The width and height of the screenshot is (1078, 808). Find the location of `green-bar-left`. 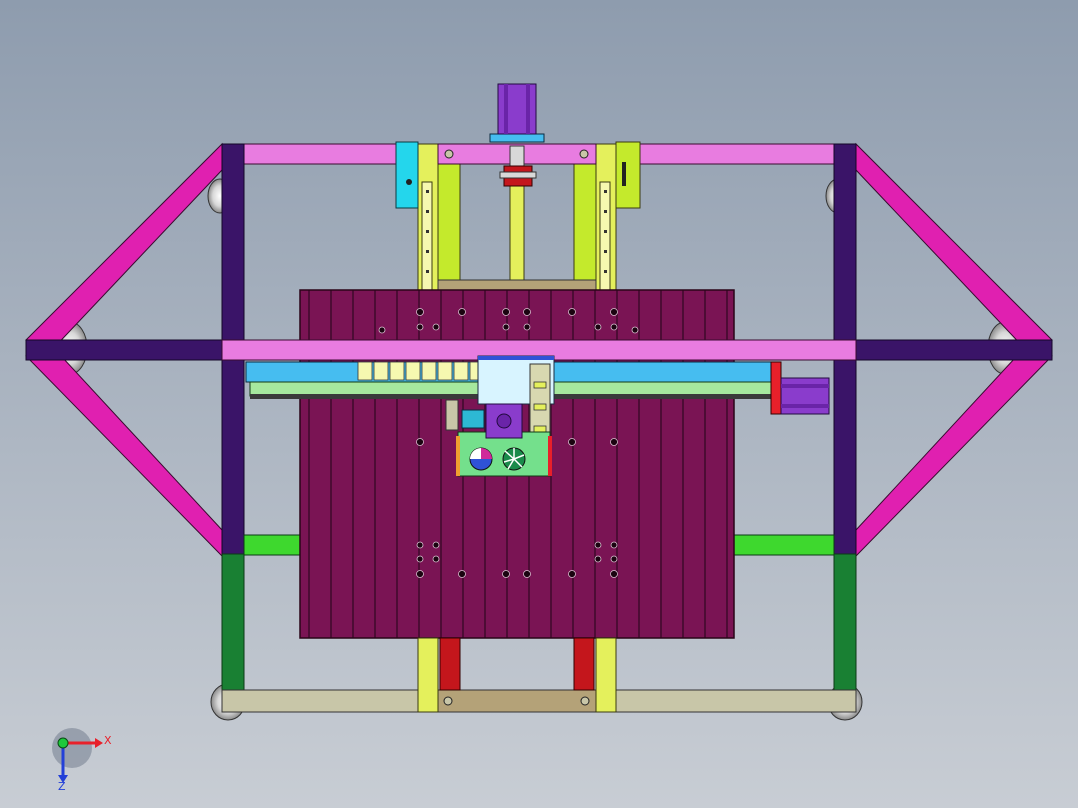

green-bar-left is located at coordinates (274, 545).